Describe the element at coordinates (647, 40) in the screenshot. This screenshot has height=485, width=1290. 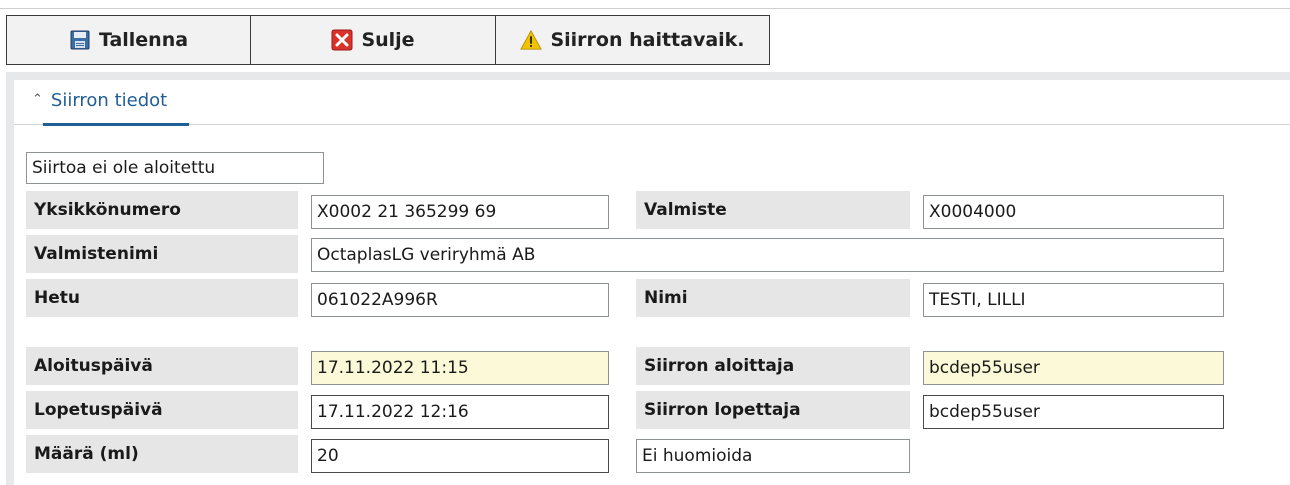
I see `adverse-effects-button-label: Siirron haittavaik.` at that location.